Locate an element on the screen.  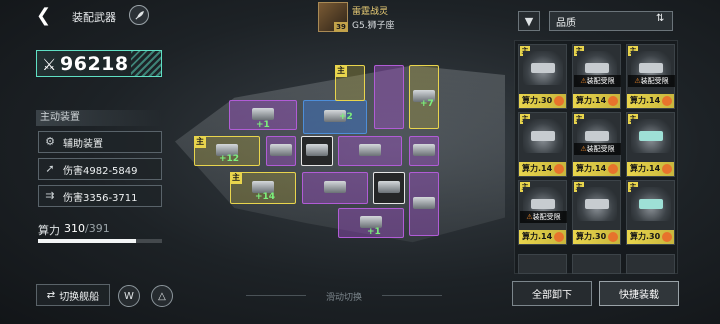
ship-slot: 主 +14 is located at coordinates (263, 188).